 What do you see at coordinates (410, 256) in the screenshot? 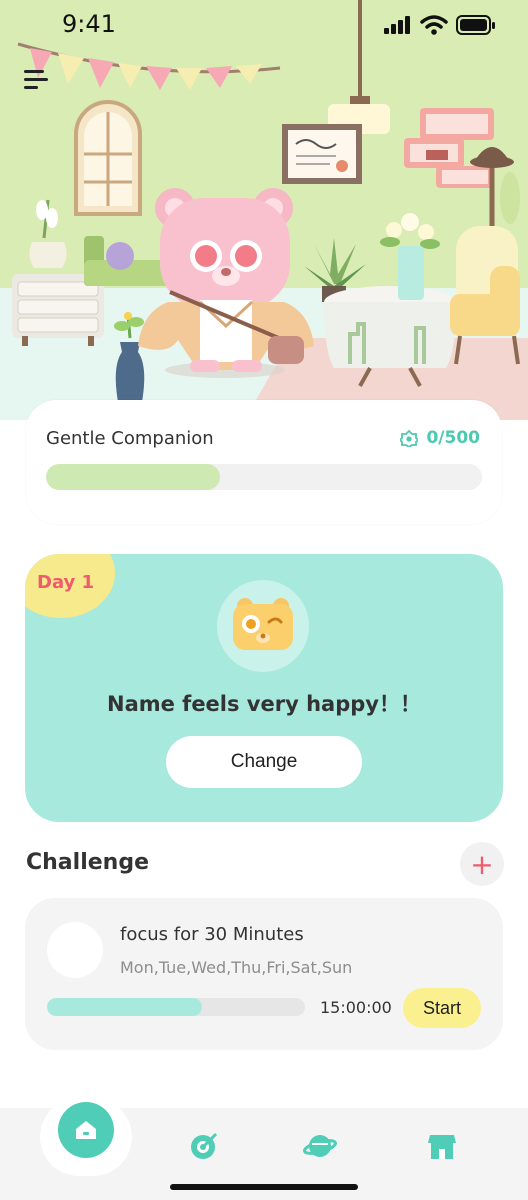
I see `table-flower-vase` at bounding box center [410, 256].